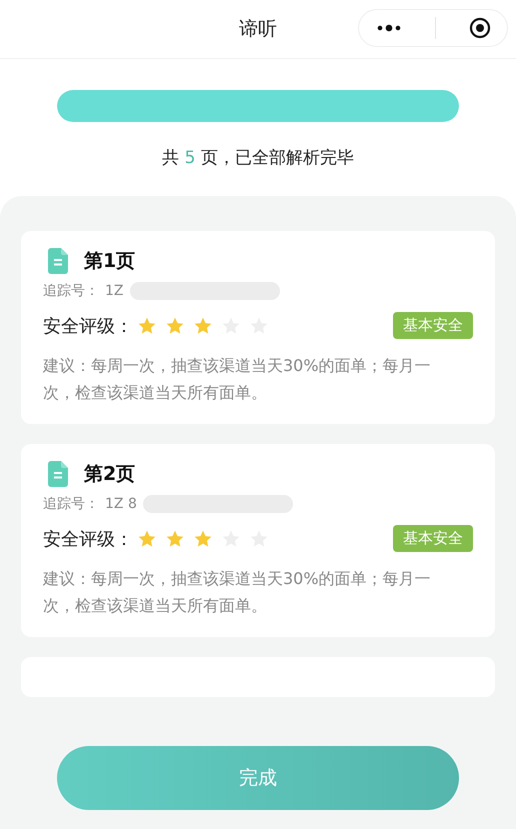 The height and width of the screenshot is (829, 516). I want to click on more-icon, so click(389, 28).